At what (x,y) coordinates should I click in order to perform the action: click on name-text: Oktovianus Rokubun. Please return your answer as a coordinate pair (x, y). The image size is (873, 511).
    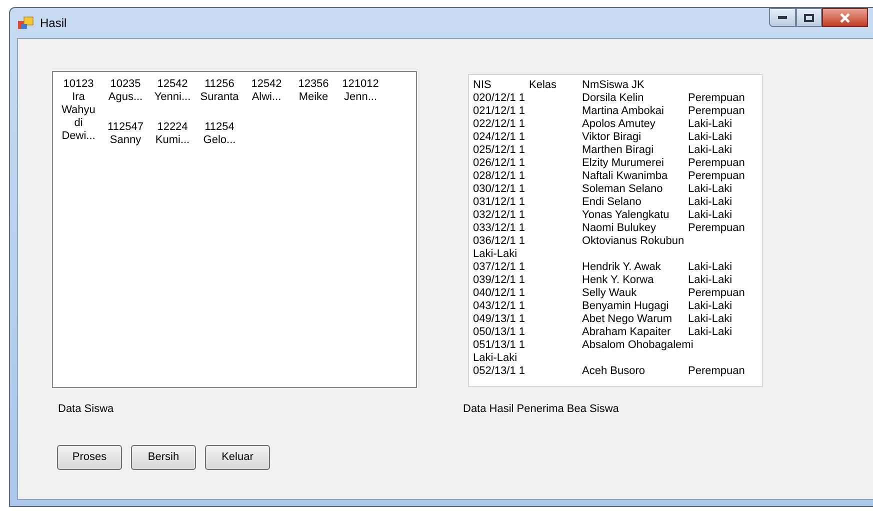
    Looking at the image, I should click on (633, 241).